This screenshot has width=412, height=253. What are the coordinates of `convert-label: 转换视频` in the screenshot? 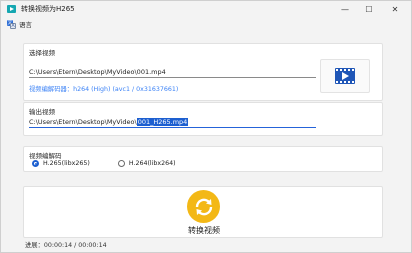 It's located at (204, 230).